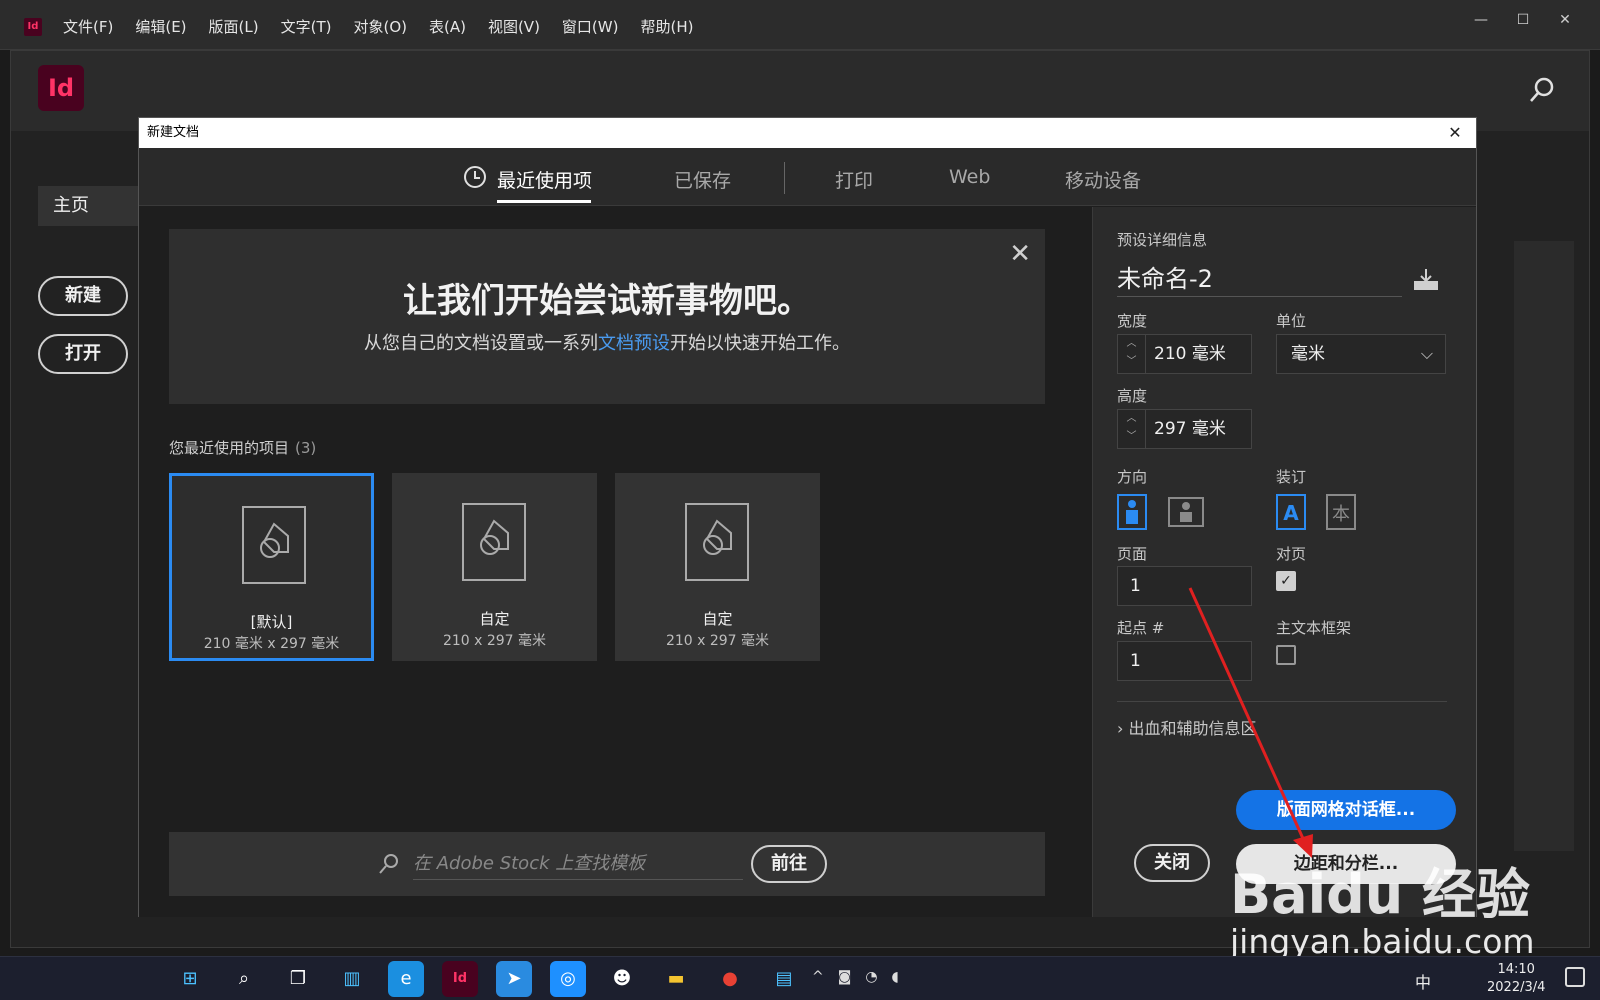  What do you see at coordinates (1184, 429) in the screenshot?
I see `height-field: ︿ ﹀ 297 毫米` at bounding box center [1184, 429].